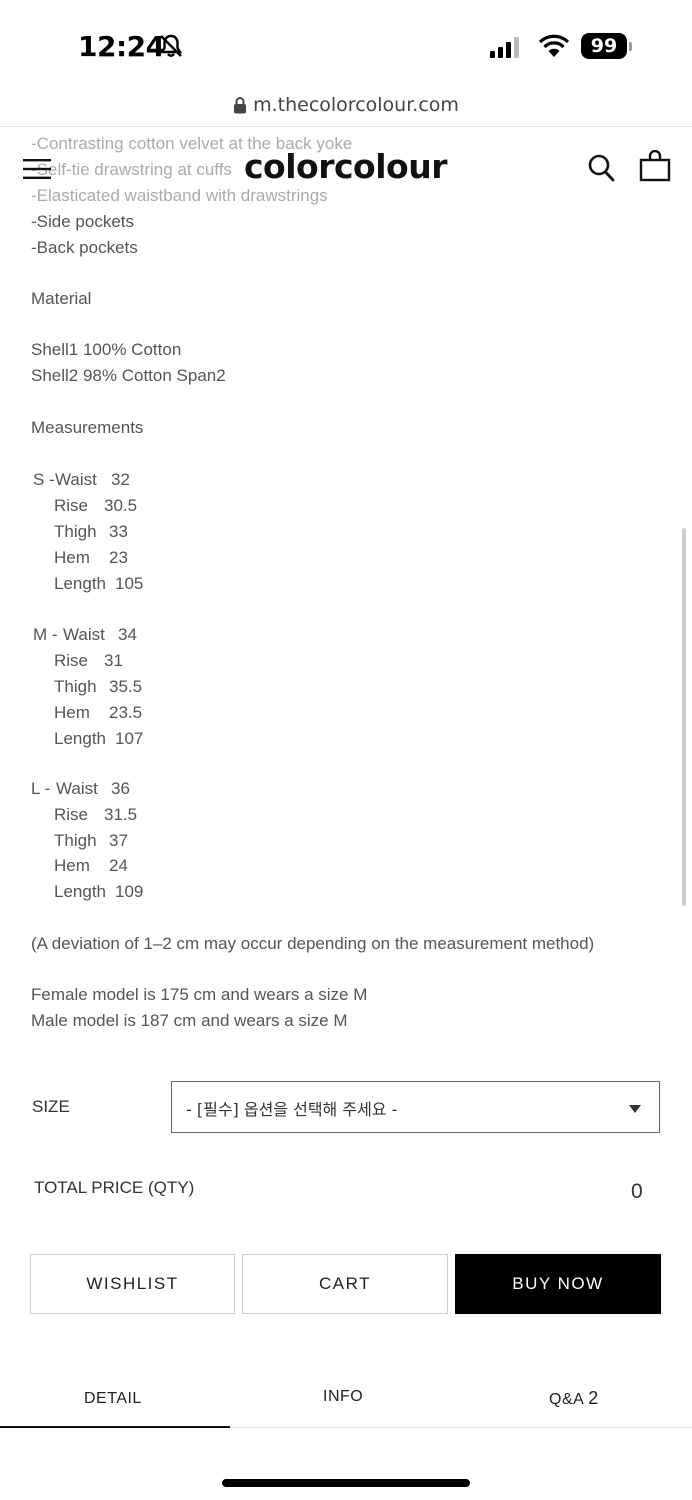 The height and width of the screenshot is (1500, 692). What do you see at coordinates (129, 583) in the screenshot?
I see `measure-value: 105` at bounding box center [129, 583].